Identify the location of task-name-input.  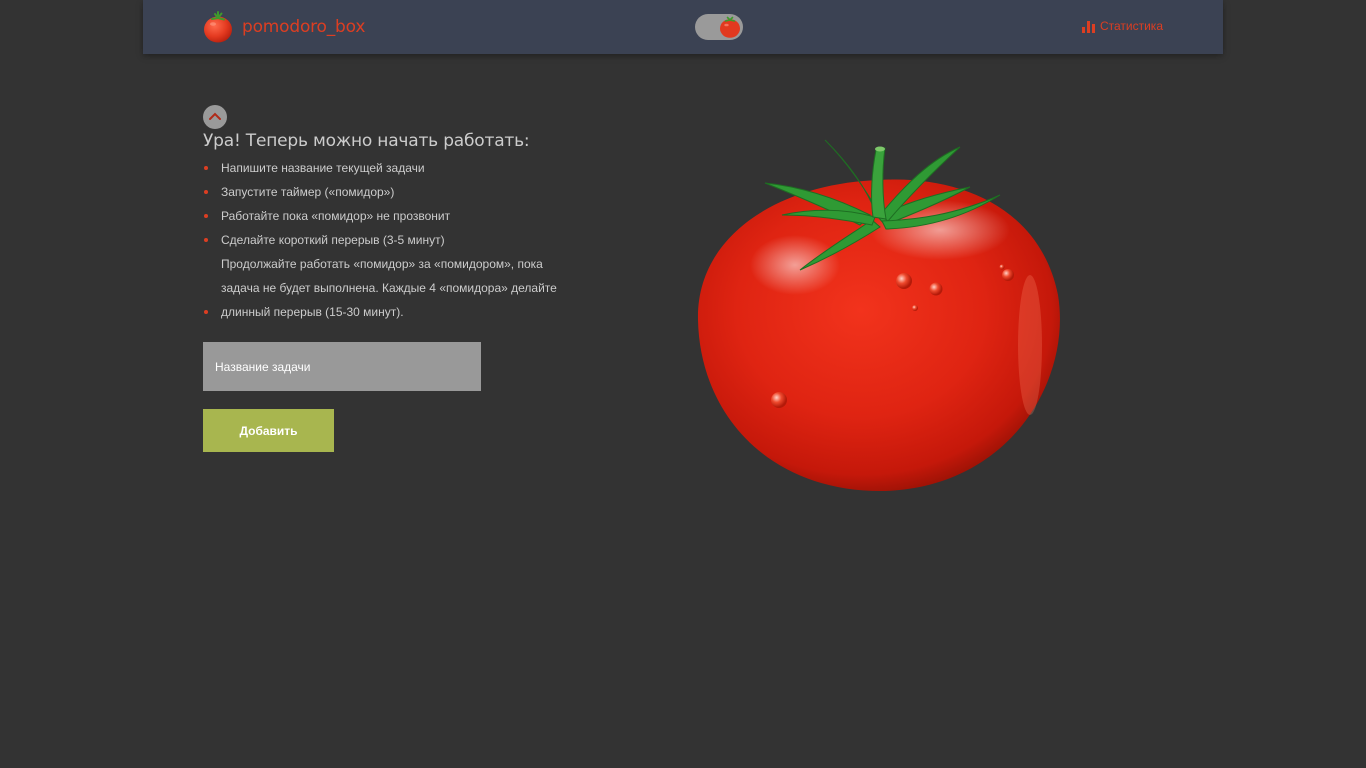
(342, 366).